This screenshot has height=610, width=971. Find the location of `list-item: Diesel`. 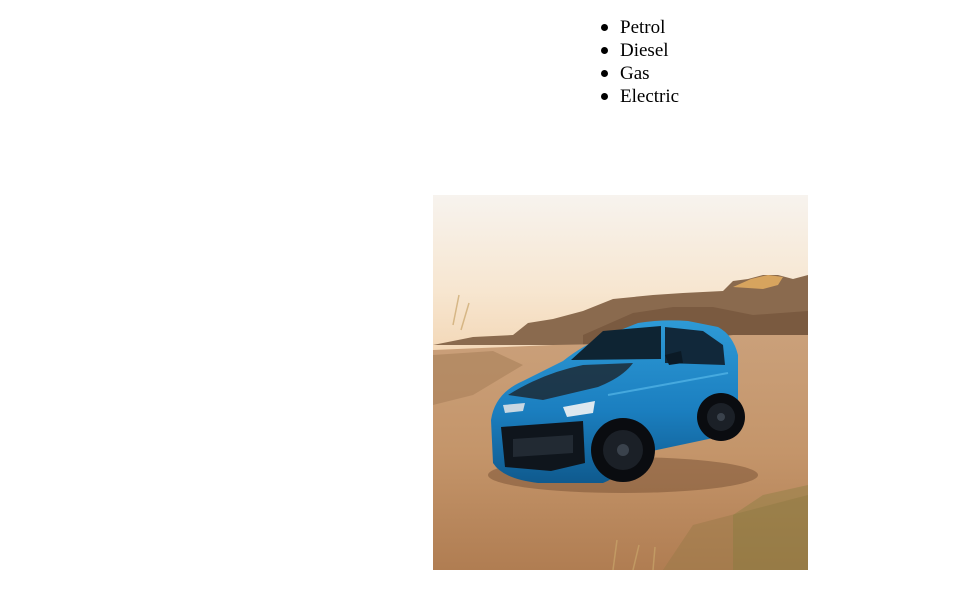

list-item: Diesel is located at coordinates (640, 50).